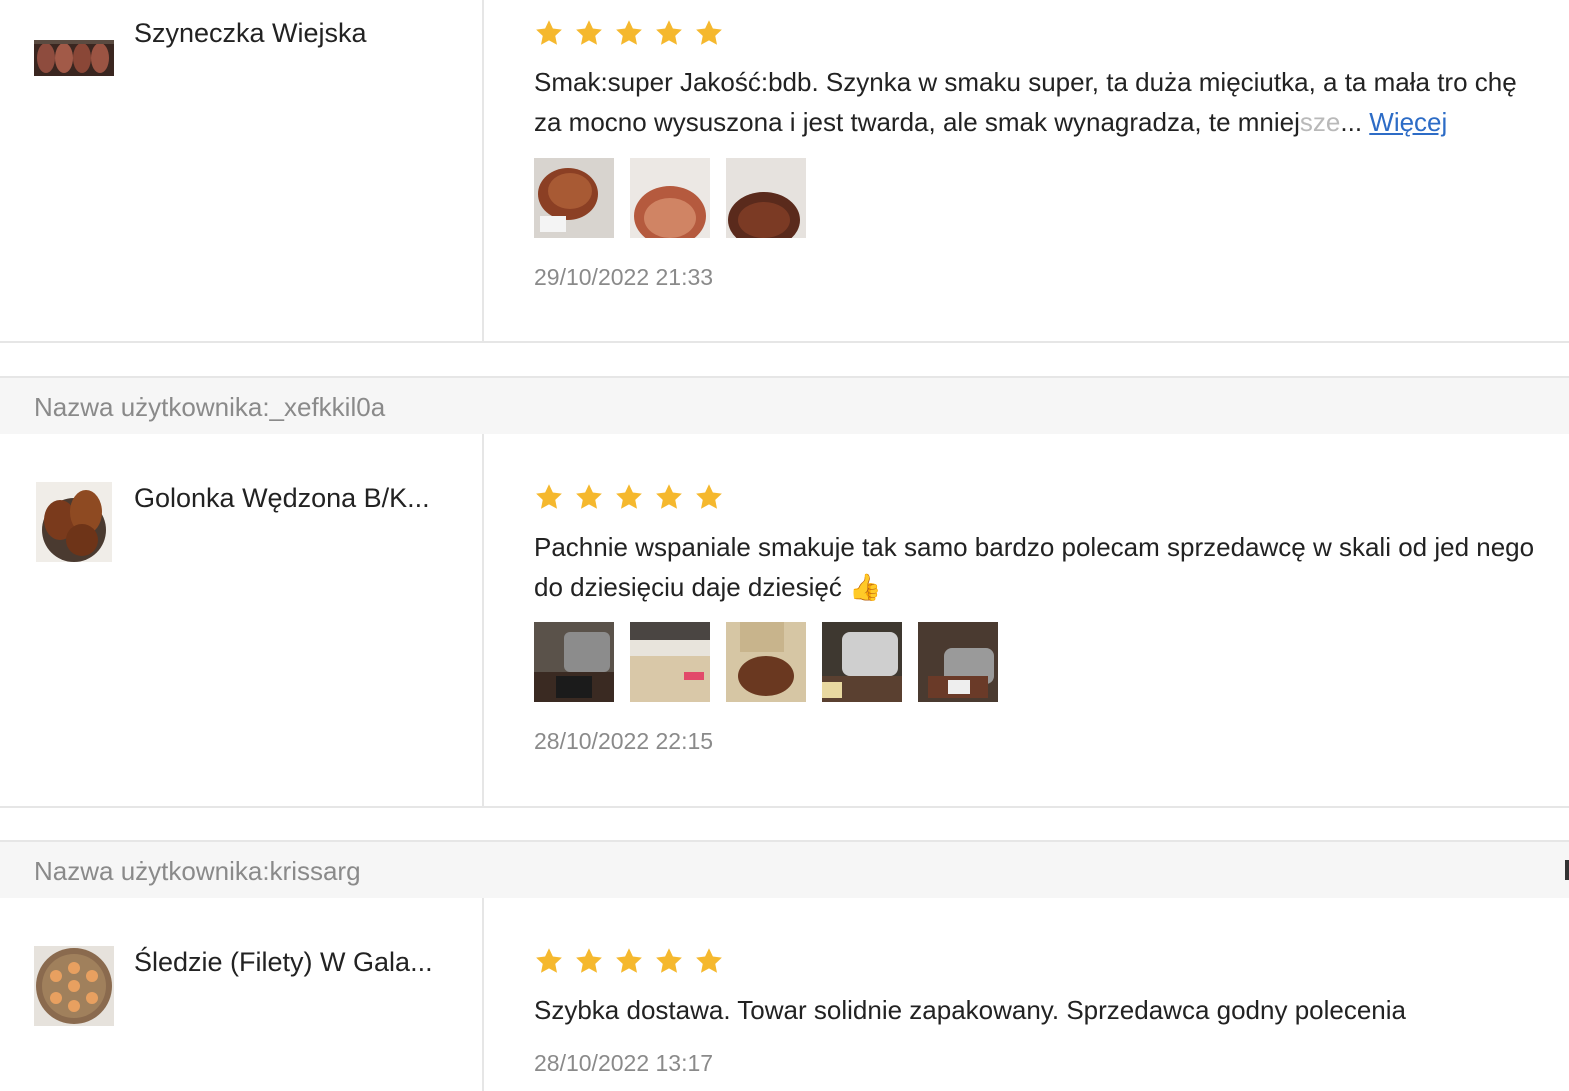 The height and width of the screenshot is (1091, 1569). I want to click on review-date: 29/10/2022 21:33, so click(624, 277).